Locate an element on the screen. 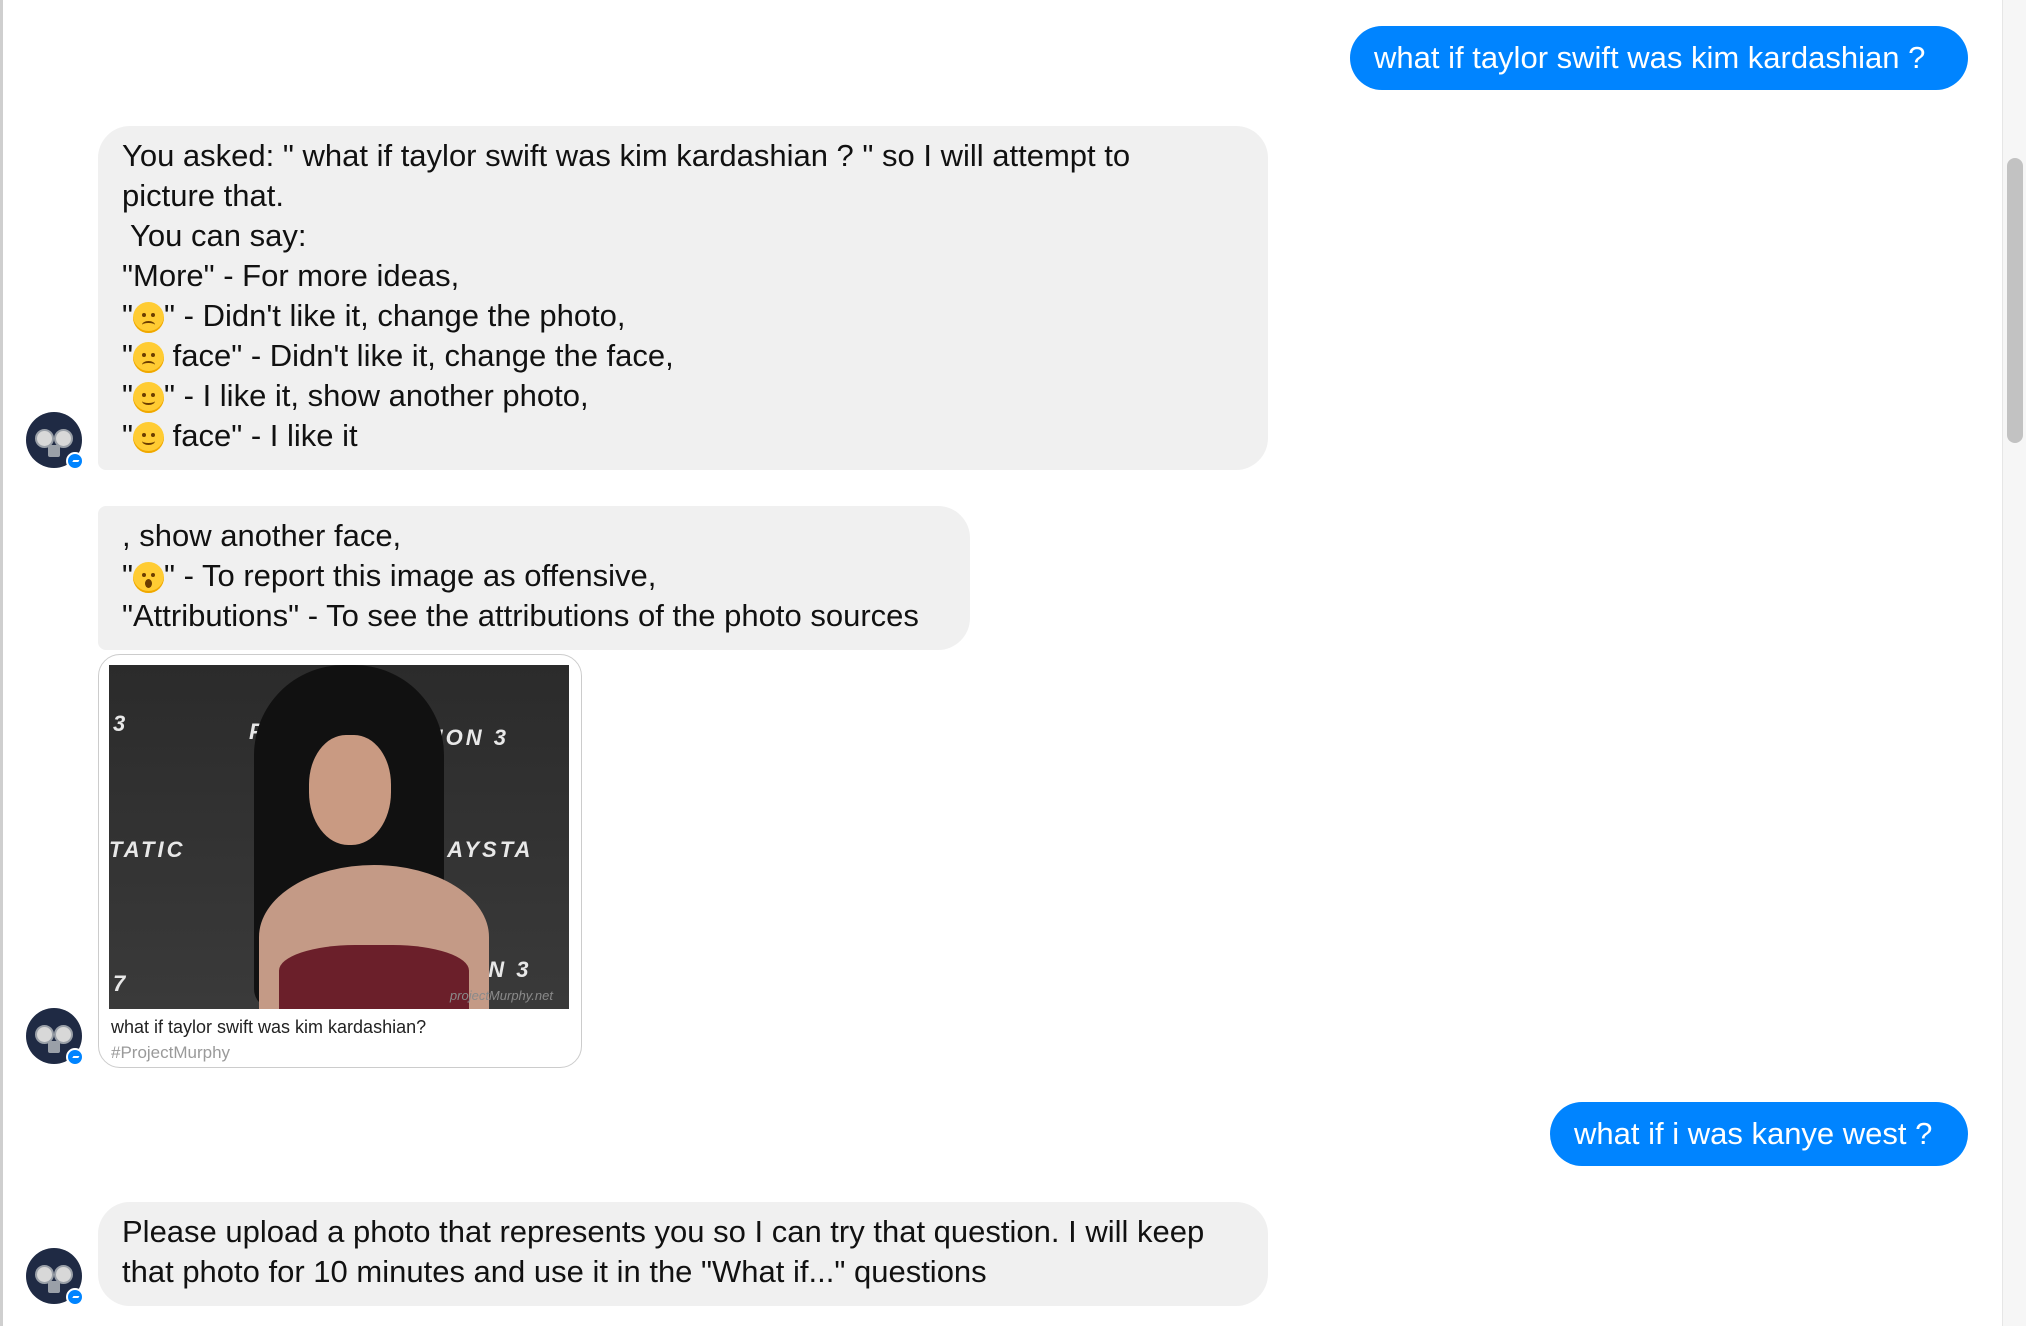  emoji-option-line: " " - To report this image as offensive, is located at coordinates (389, 575).